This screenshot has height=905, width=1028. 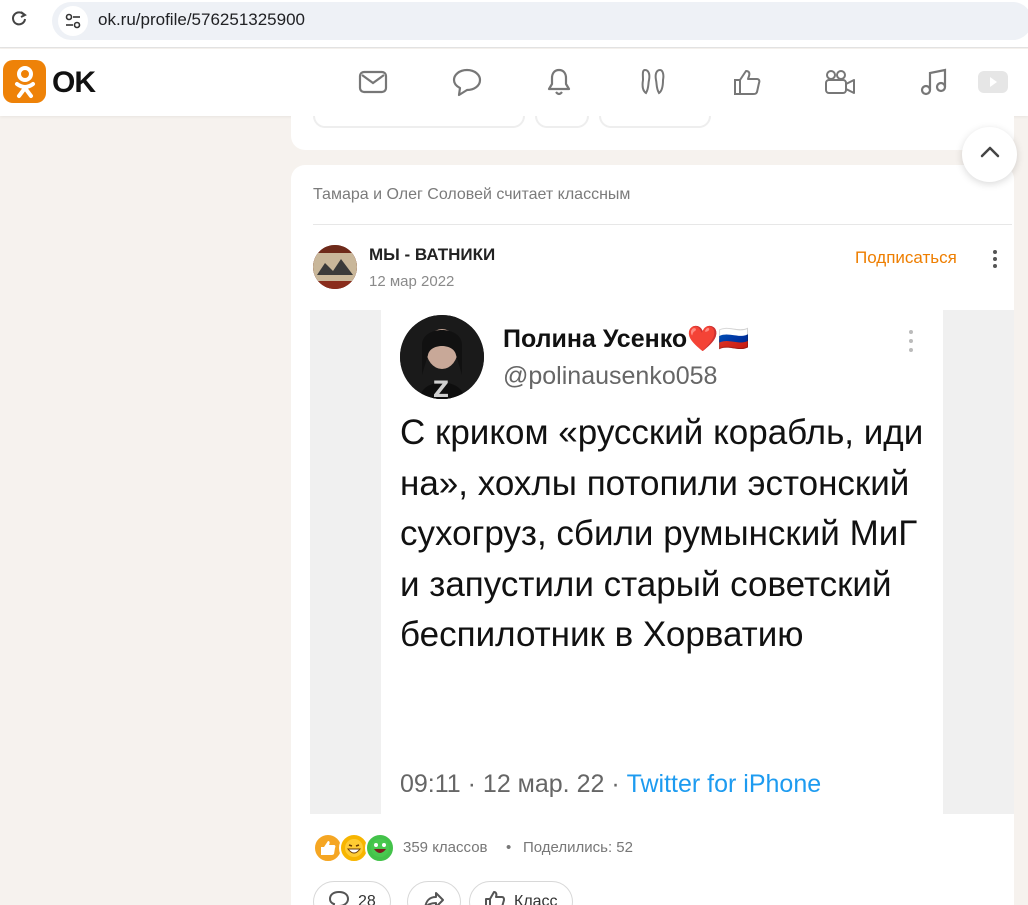 I want to click on scroll-to-top-button, so click(x=989, y=154).